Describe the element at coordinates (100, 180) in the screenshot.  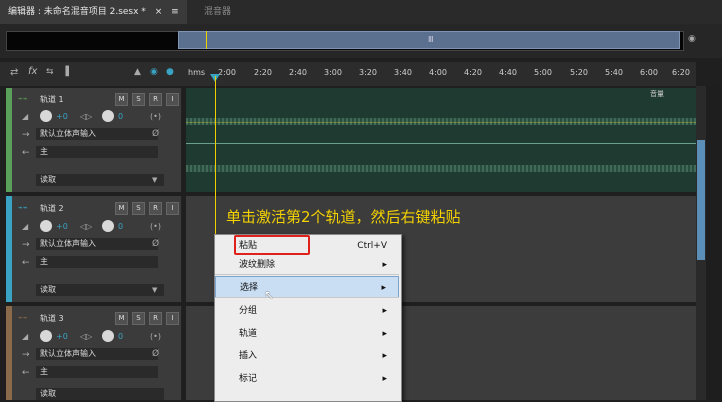
I see `track-1-mode-select: 读取` at that location.